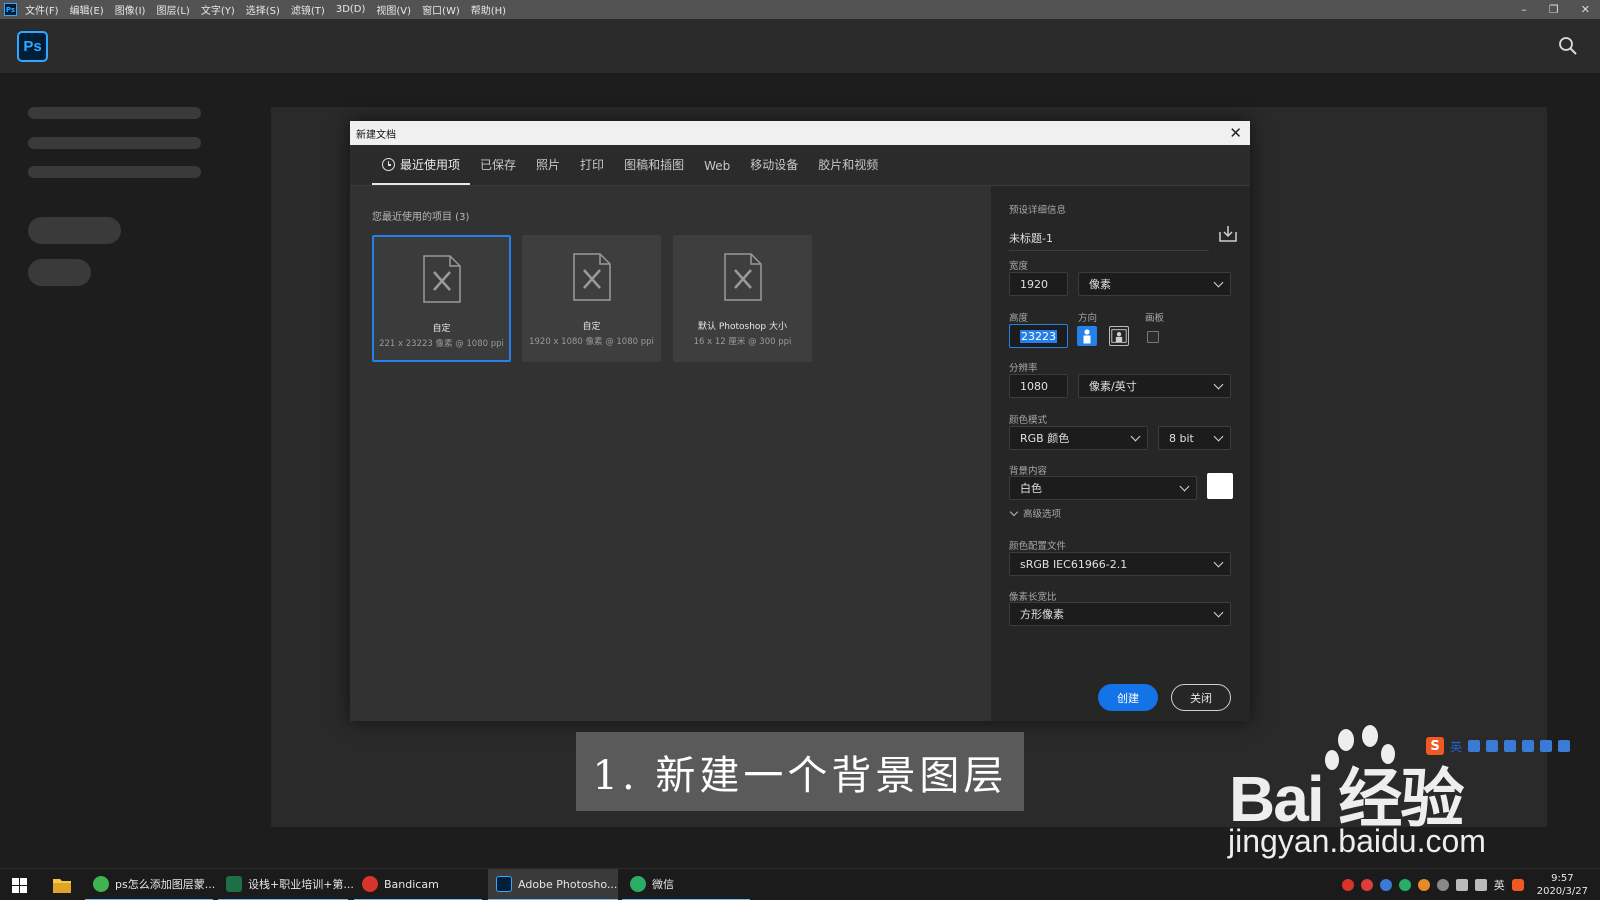 This screenshot has width=1600, height=900. I want to click on color-profile-value: sRGB IEC61966-2.1, so click(1074, 564).